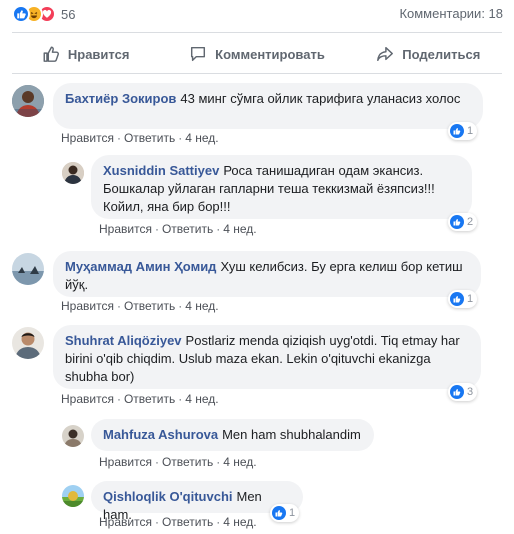 This screenshot has height=534, width=514. I want to click on comment-reactions-badge: 2, so click(463, 222).